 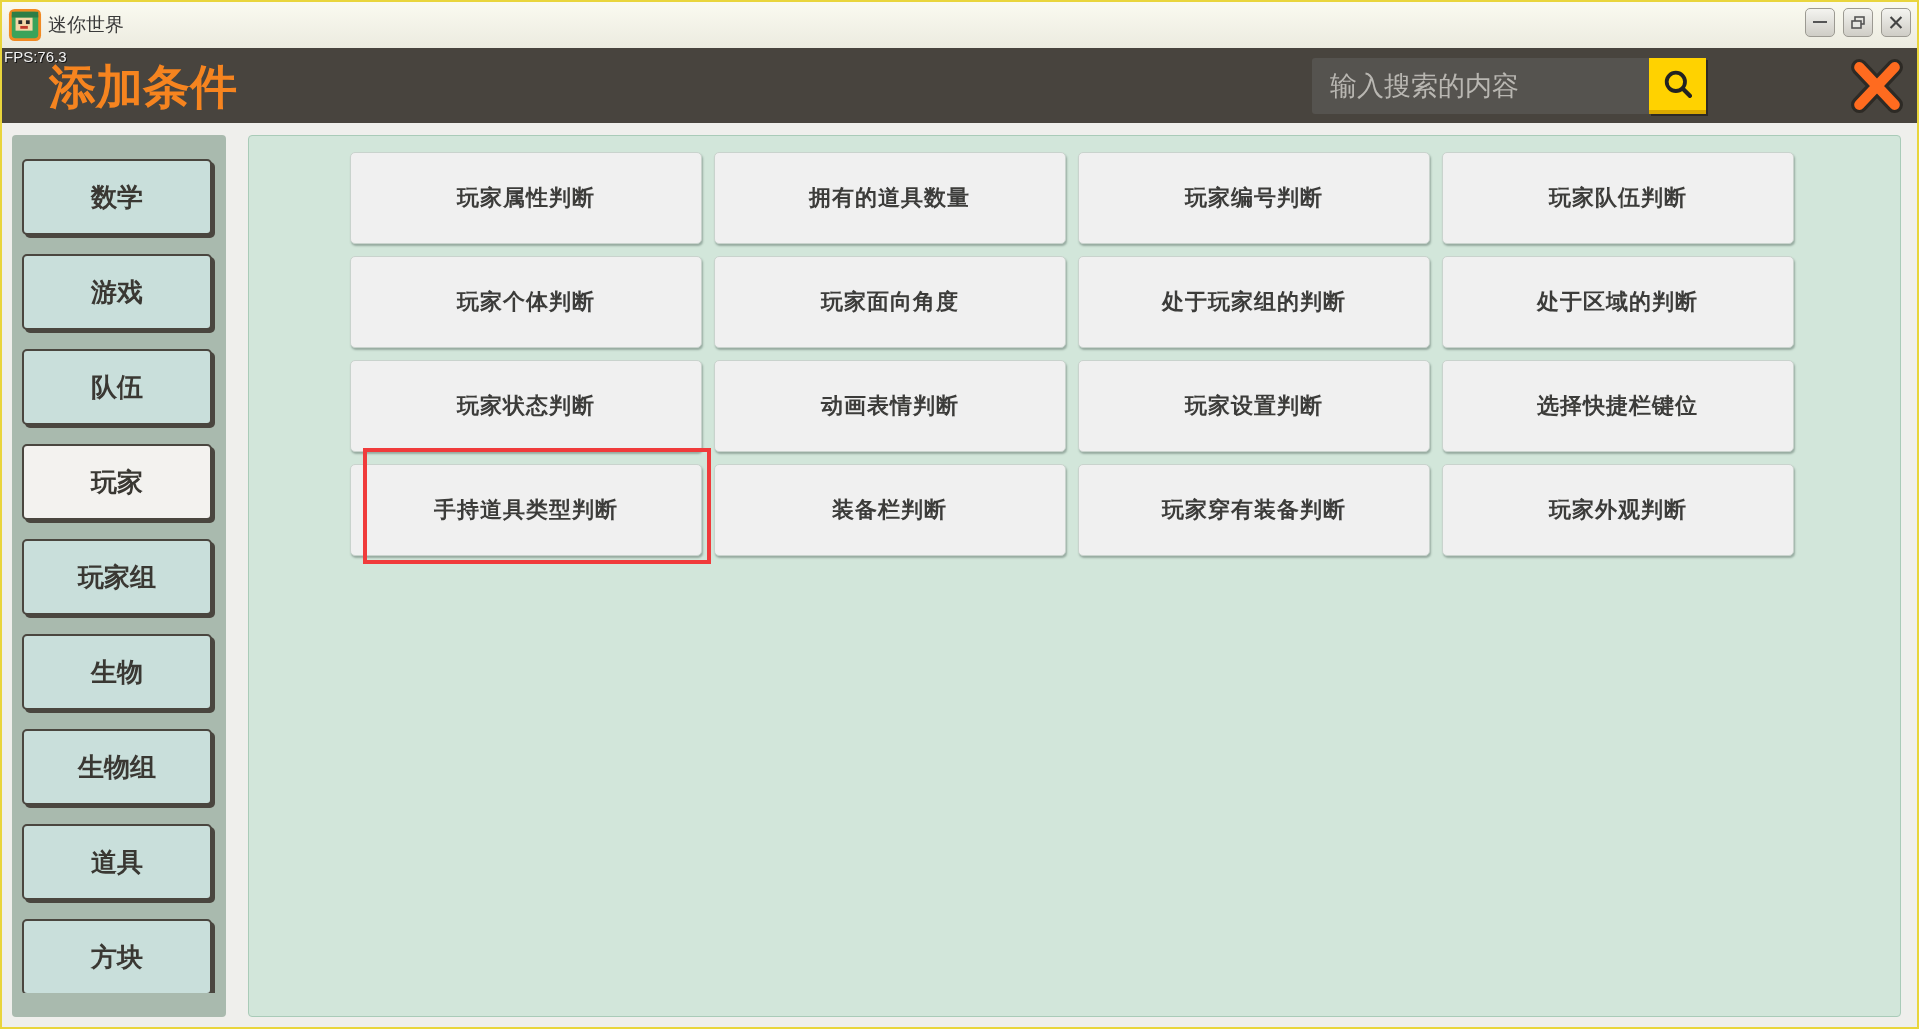 What do you see at coordinates (1617, 510) in the screenshot?
I see `condition-button: 玩家外观判断` at bounding box center [1617, 510].